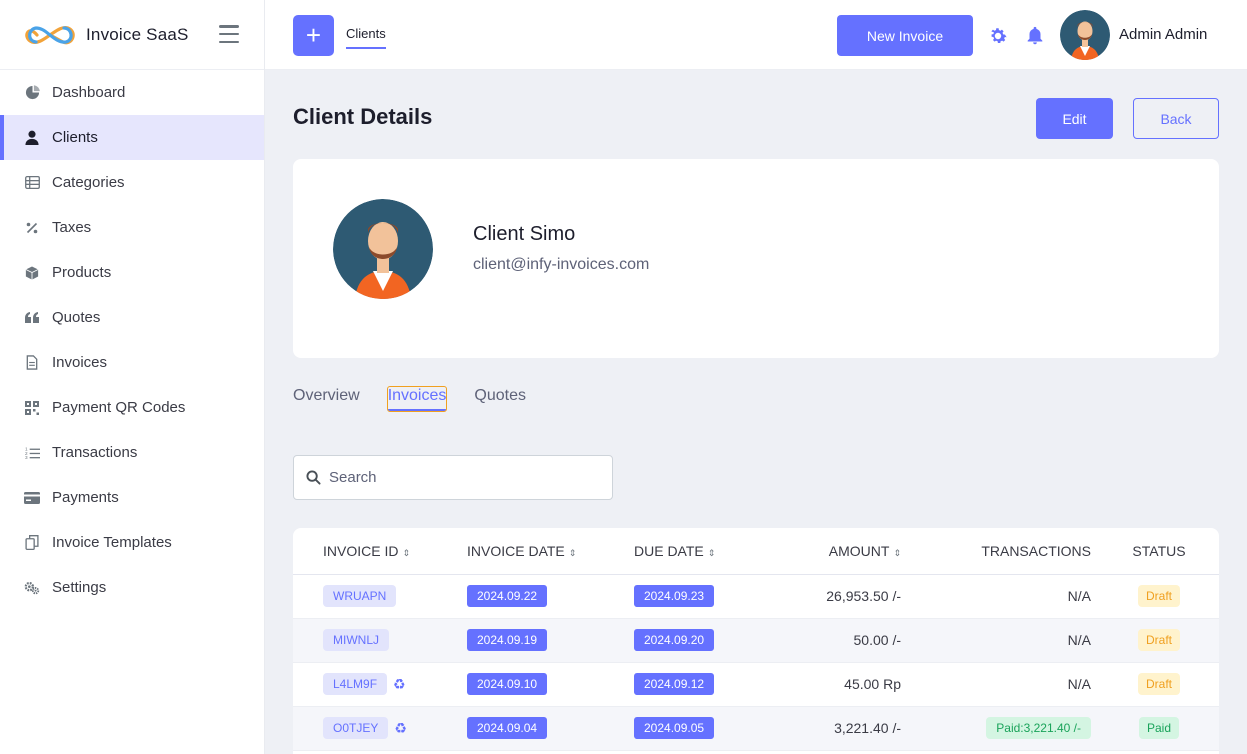  Describe the element at coordinates (399, 683) in the screenshot. I see `recurring-icon: ♻` at that location.